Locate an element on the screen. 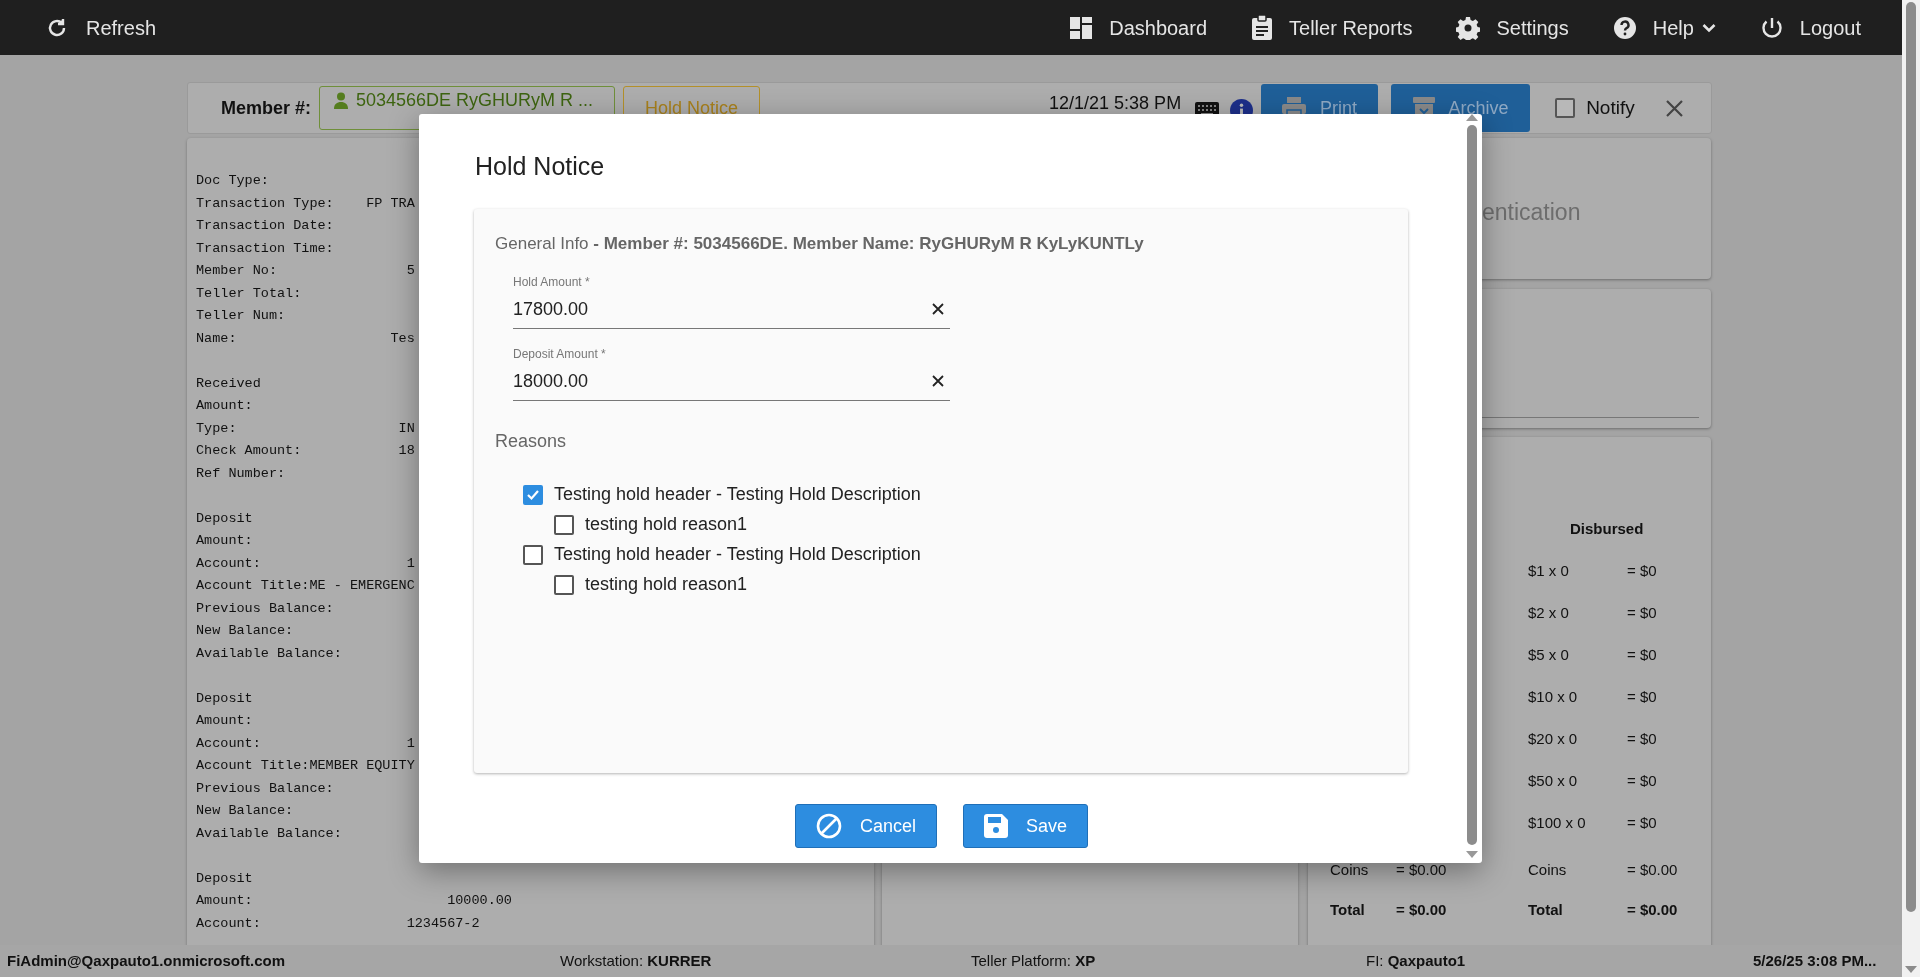 The image size is (1920, 977). save-button: Save is located at coordinates (1026, 826).